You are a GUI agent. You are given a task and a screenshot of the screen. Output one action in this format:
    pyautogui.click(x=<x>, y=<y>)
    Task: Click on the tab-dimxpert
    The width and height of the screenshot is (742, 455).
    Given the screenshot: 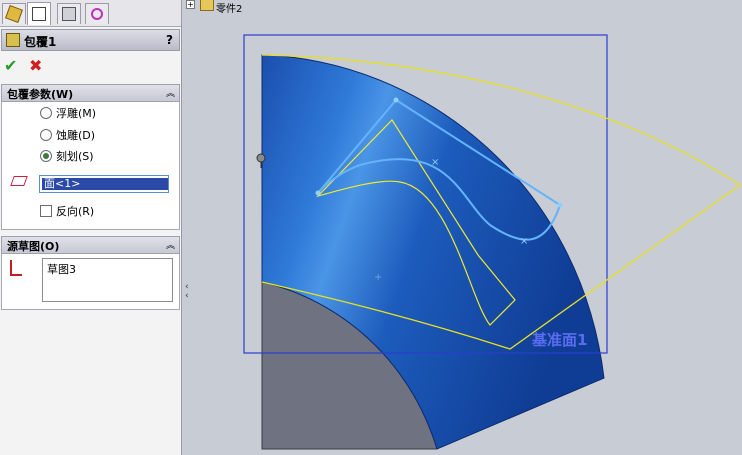 What is the action you would take?
    pyautogui.click(x=97, y=13)
    